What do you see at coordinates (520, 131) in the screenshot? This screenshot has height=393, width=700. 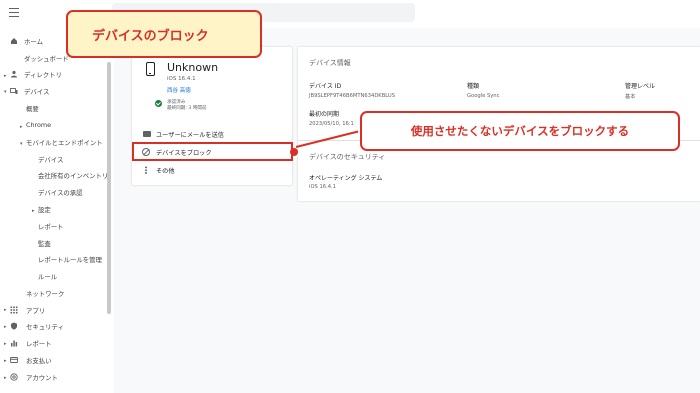 I see `instruction-callout: 使用させたくないデバイスをブロックする` at bounding box center [520, 131].